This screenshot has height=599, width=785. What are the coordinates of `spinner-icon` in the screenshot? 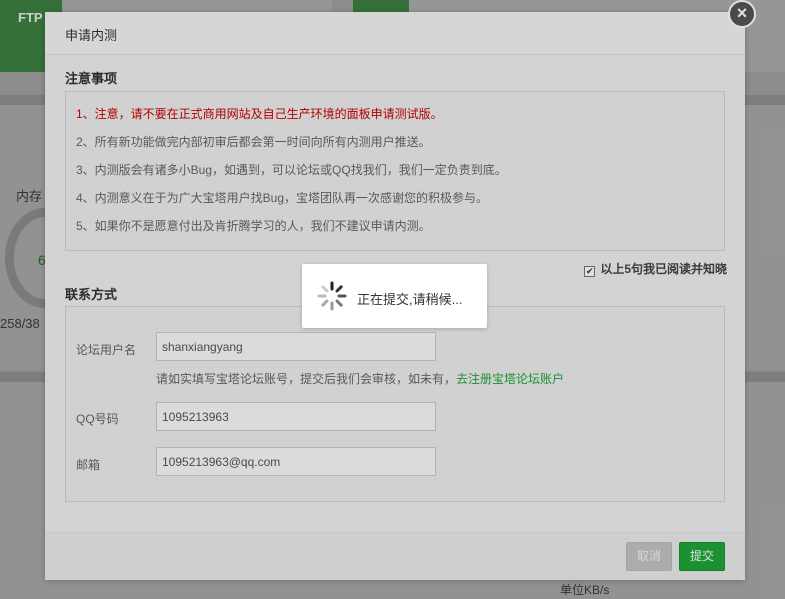 It's located at (332, 296).